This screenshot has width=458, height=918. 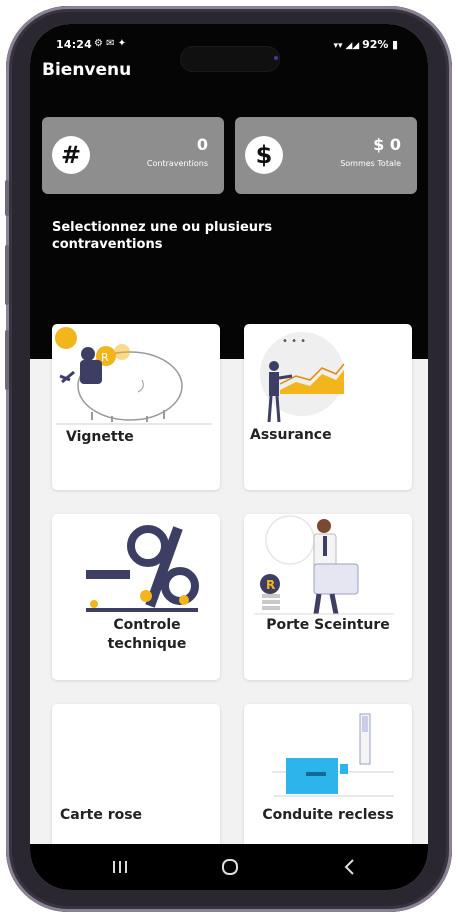 I want to click on category-tile-porte-sceinture: R Porte Sceinture, so click(x=328, y=597).